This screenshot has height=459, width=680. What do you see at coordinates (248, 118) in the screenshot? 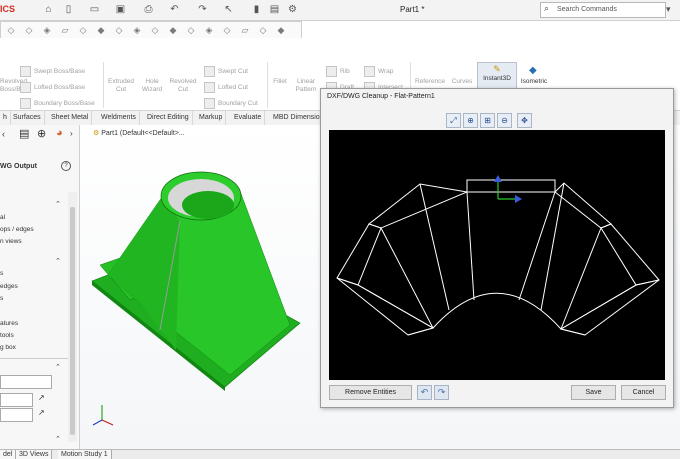
I see `tab-evaluate: Evaluate` at bounding box center [248, 118].